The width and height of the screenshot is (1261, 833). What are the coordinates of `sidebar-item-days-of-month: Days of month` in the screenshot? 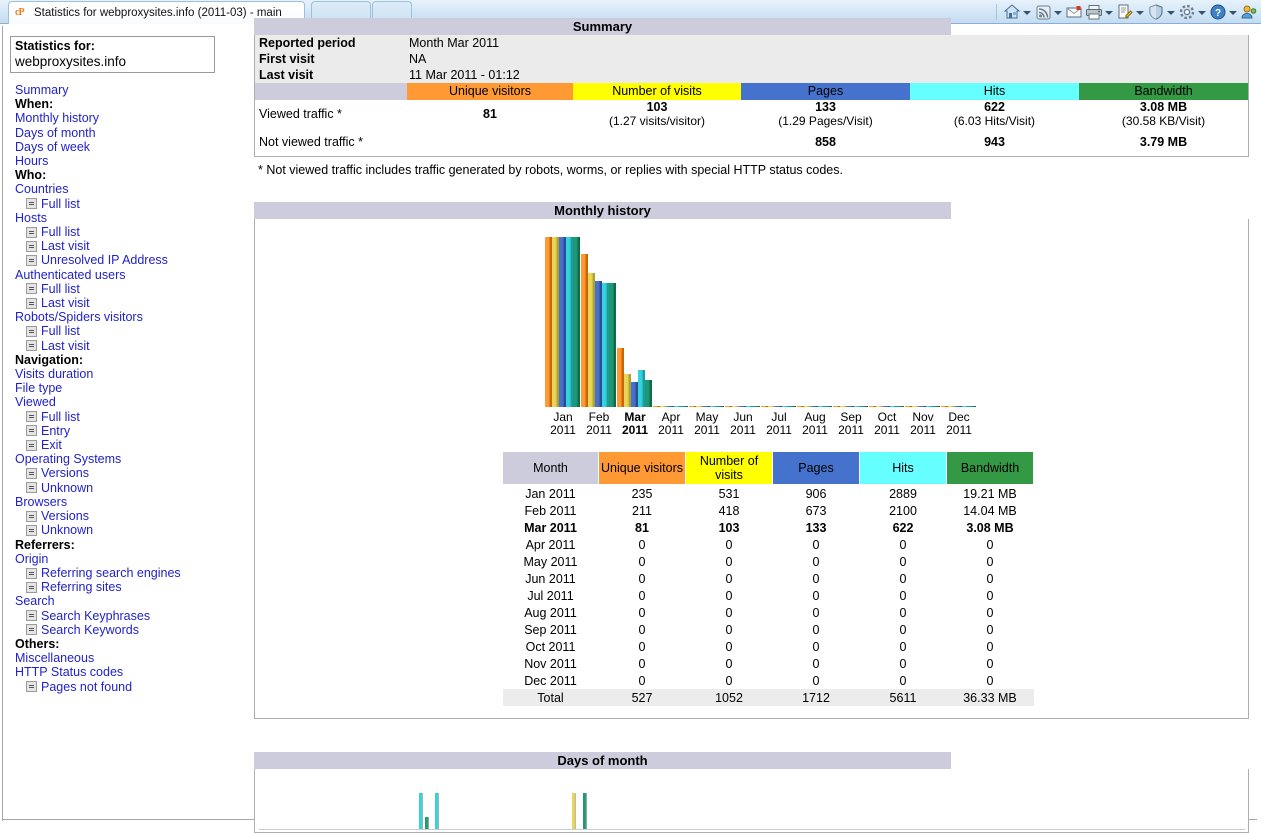 It's located at (132, 133).